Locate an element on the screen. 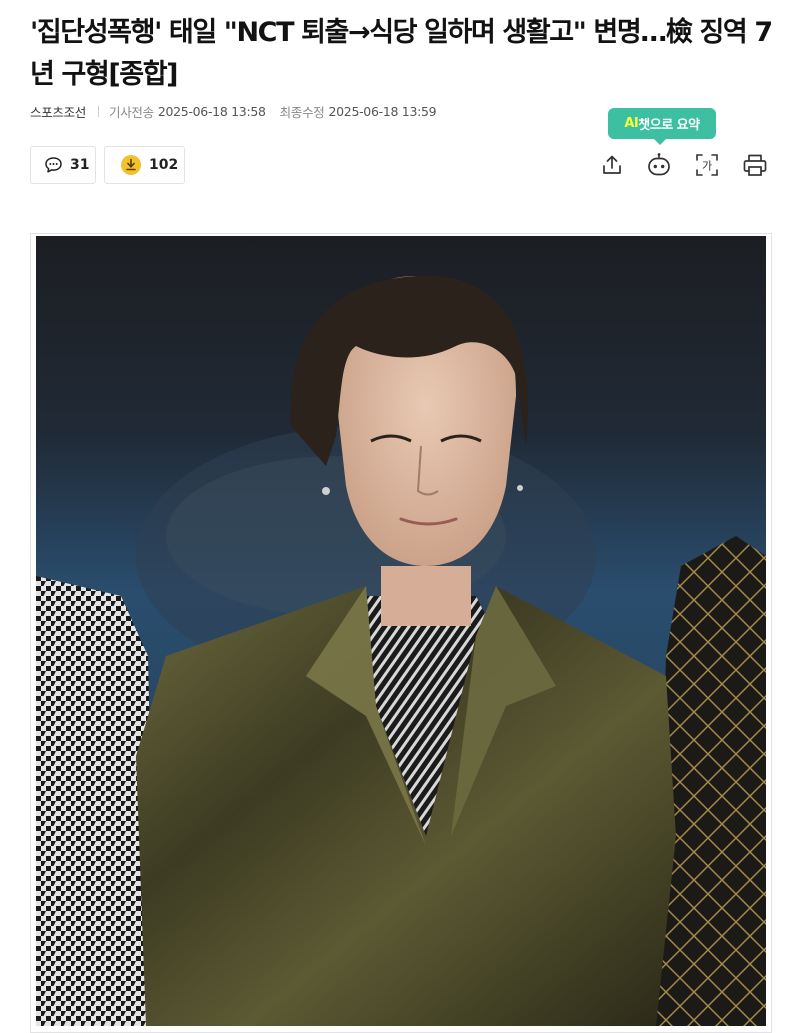  font-size-label: 가 is located at coordinates (707, 166).